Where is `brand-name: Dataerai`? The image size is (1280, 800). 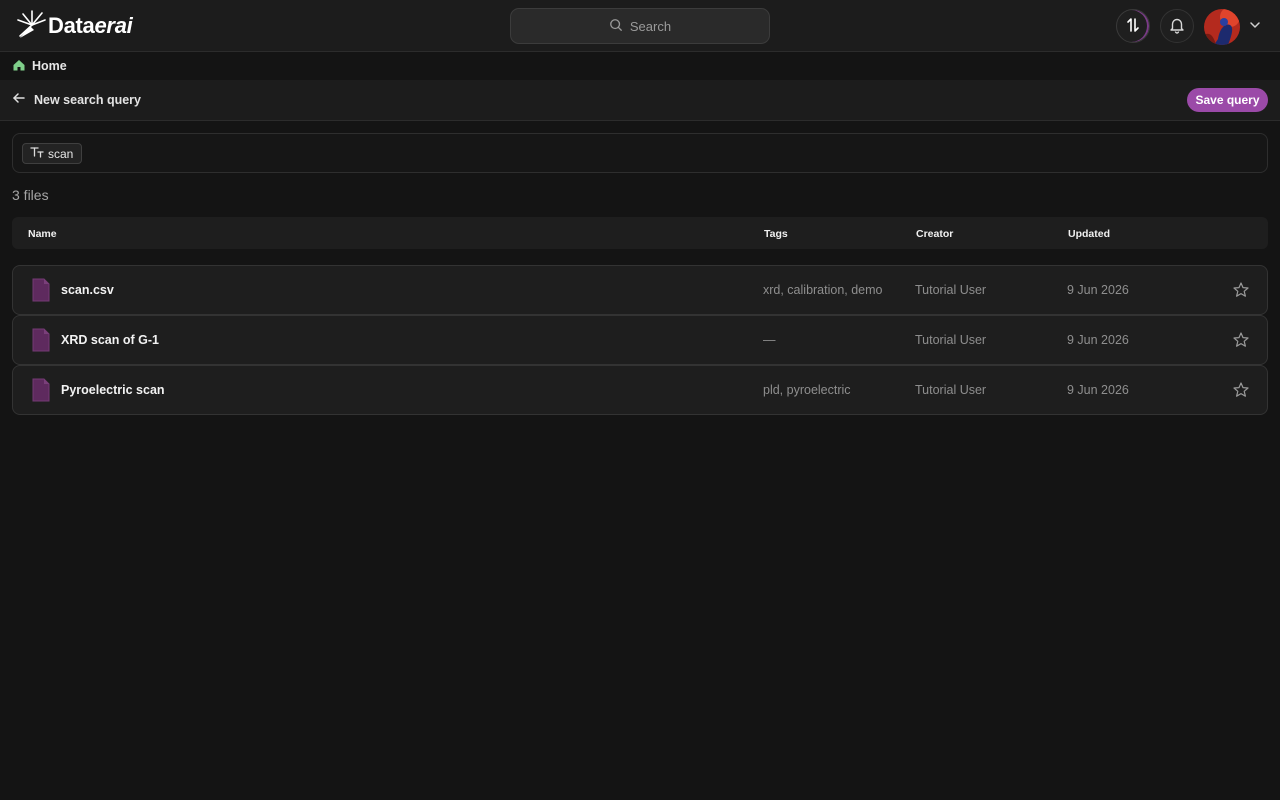
brand-name: Dataerai is located at coordinates (90, 25).